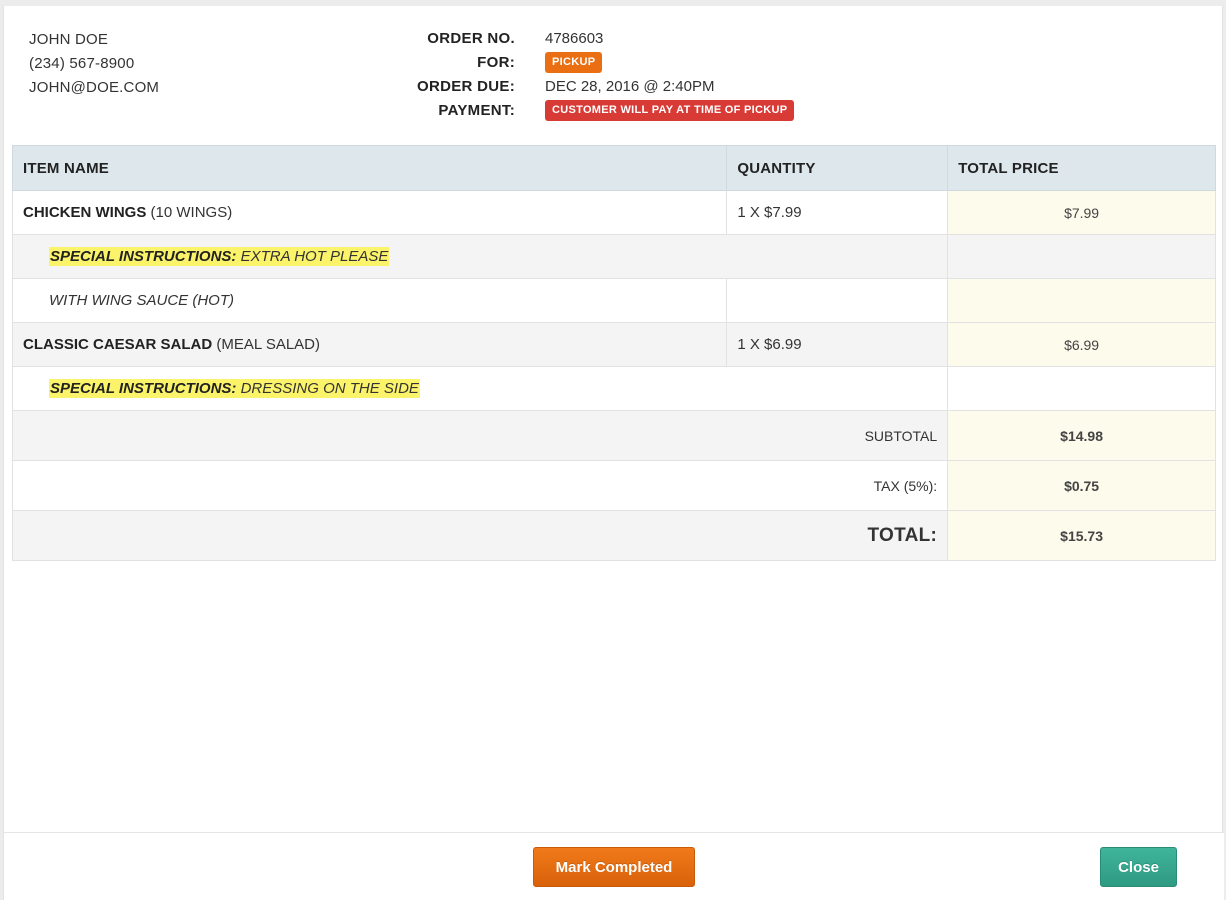  What do you see at coordinates (574, 38) in the screenshot?
I see `order-number: 4786603` at bounding box center [574, 38].